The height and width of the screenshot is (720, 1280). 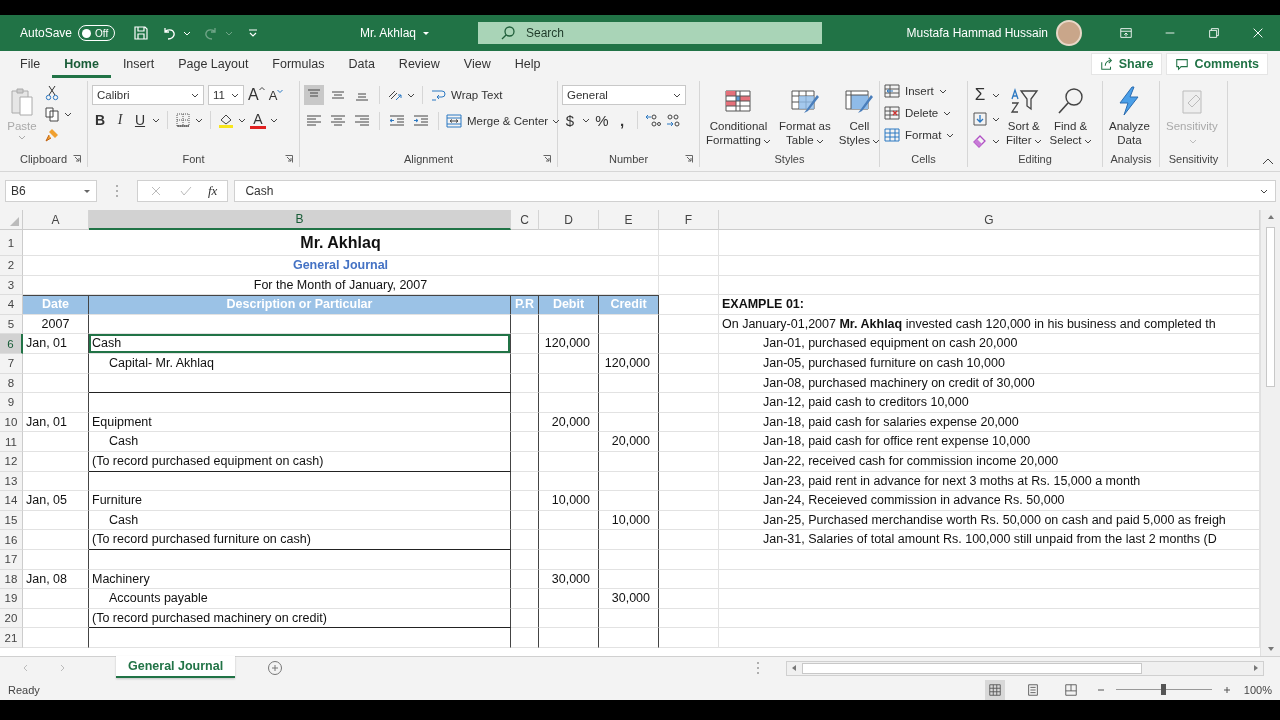 I want to click on sheet-cell: General Journal, so click(x=341, y=266).